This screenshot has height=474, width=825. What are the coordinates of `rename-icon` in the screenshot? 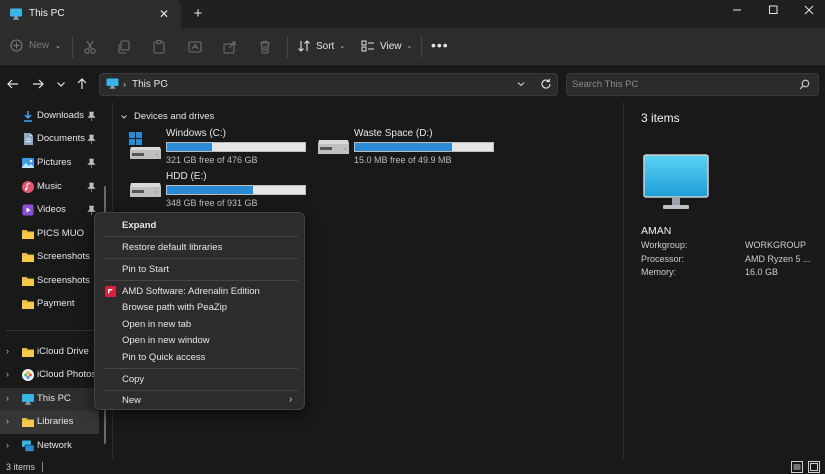 It's located at (195, 47).